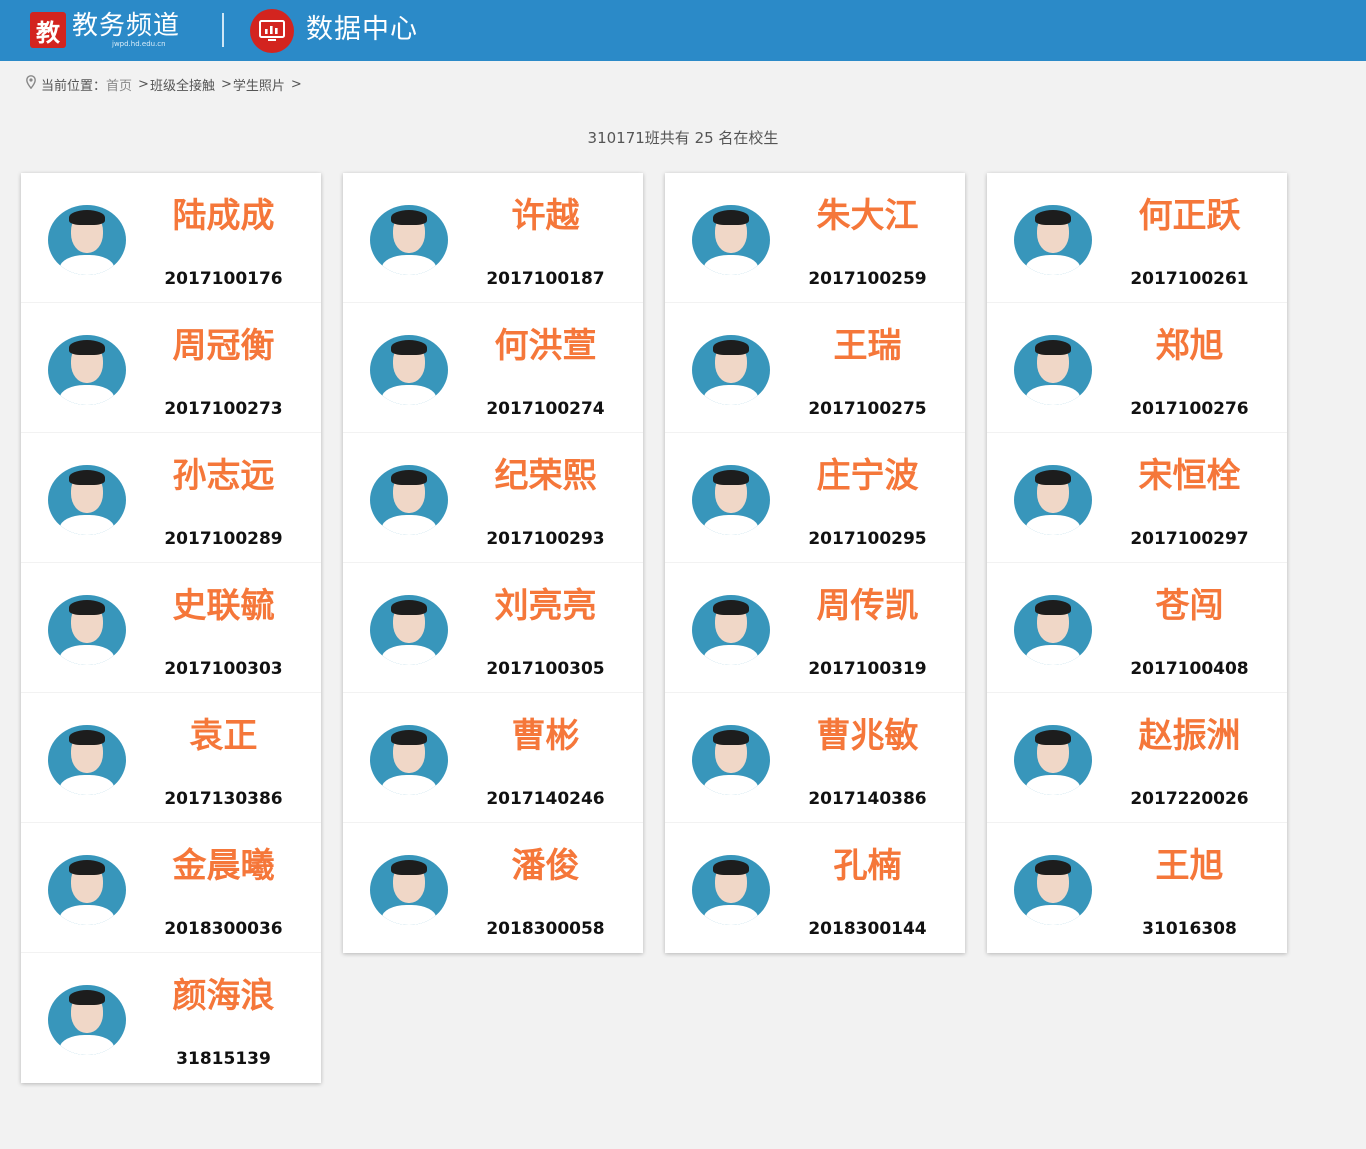 The width and height of the screenshot is (1366, 1149). I want to click on student-name: 刘亮亮, so click(545, 606).